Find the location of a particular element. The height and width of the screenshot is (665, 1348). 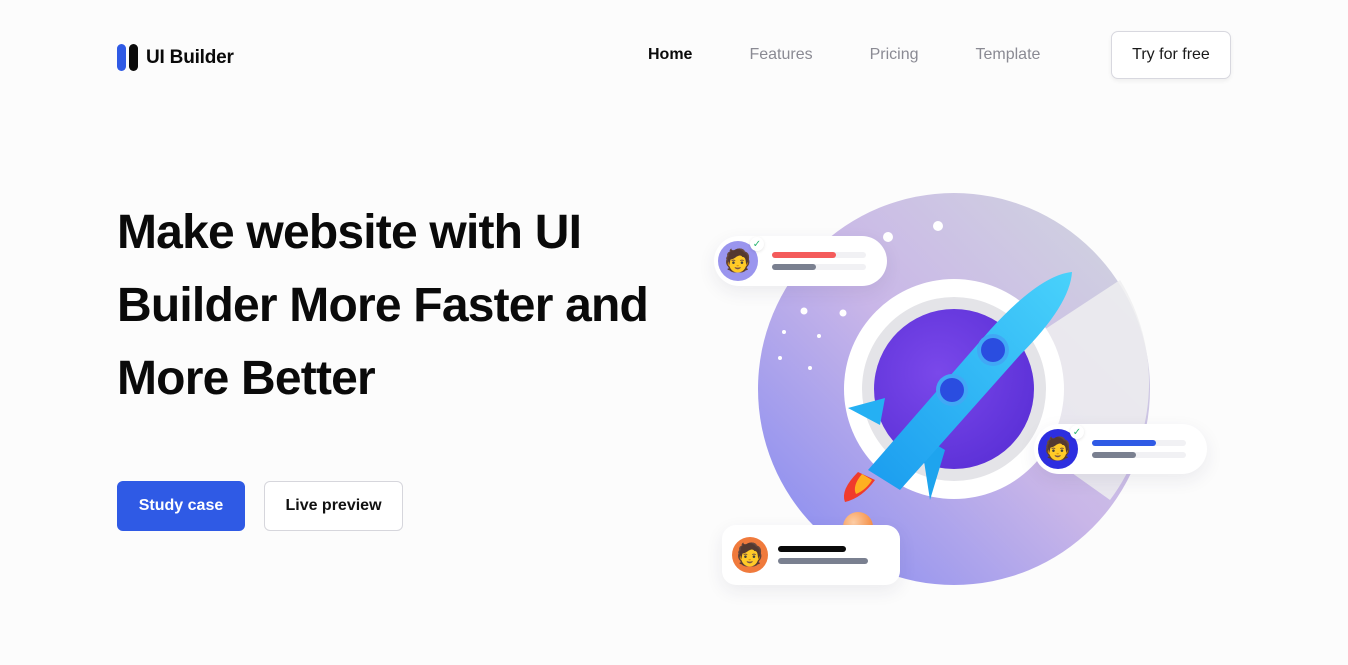

logo-mark-icon is located at coordinates (127, 57).